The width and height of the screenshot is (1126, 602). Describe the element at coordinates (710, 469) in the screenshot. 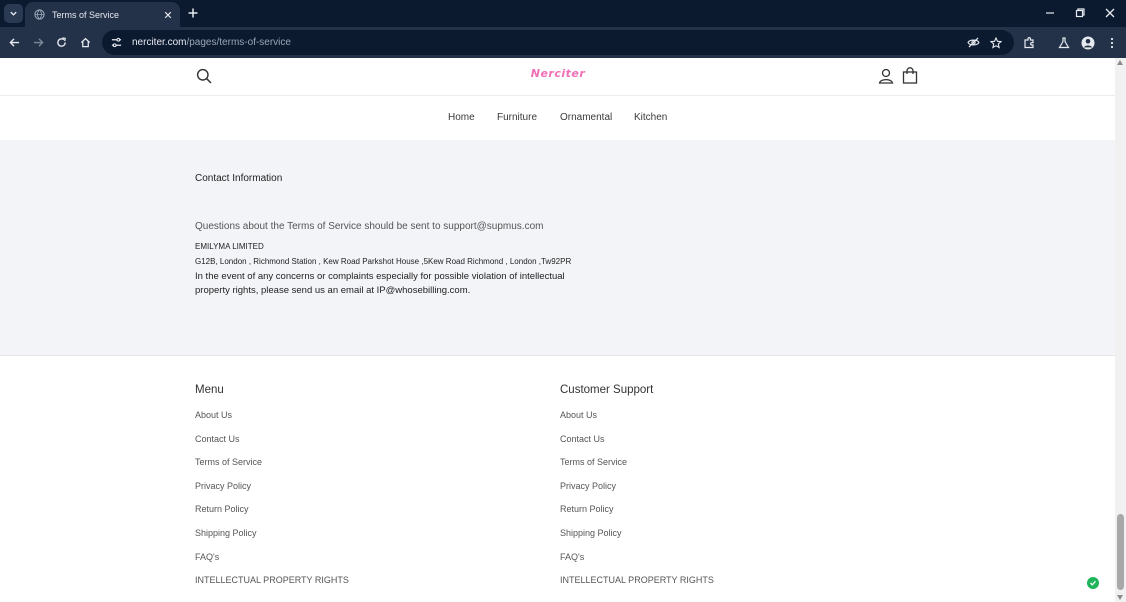

I see `footer-support-link: Terms of Service` at that location.